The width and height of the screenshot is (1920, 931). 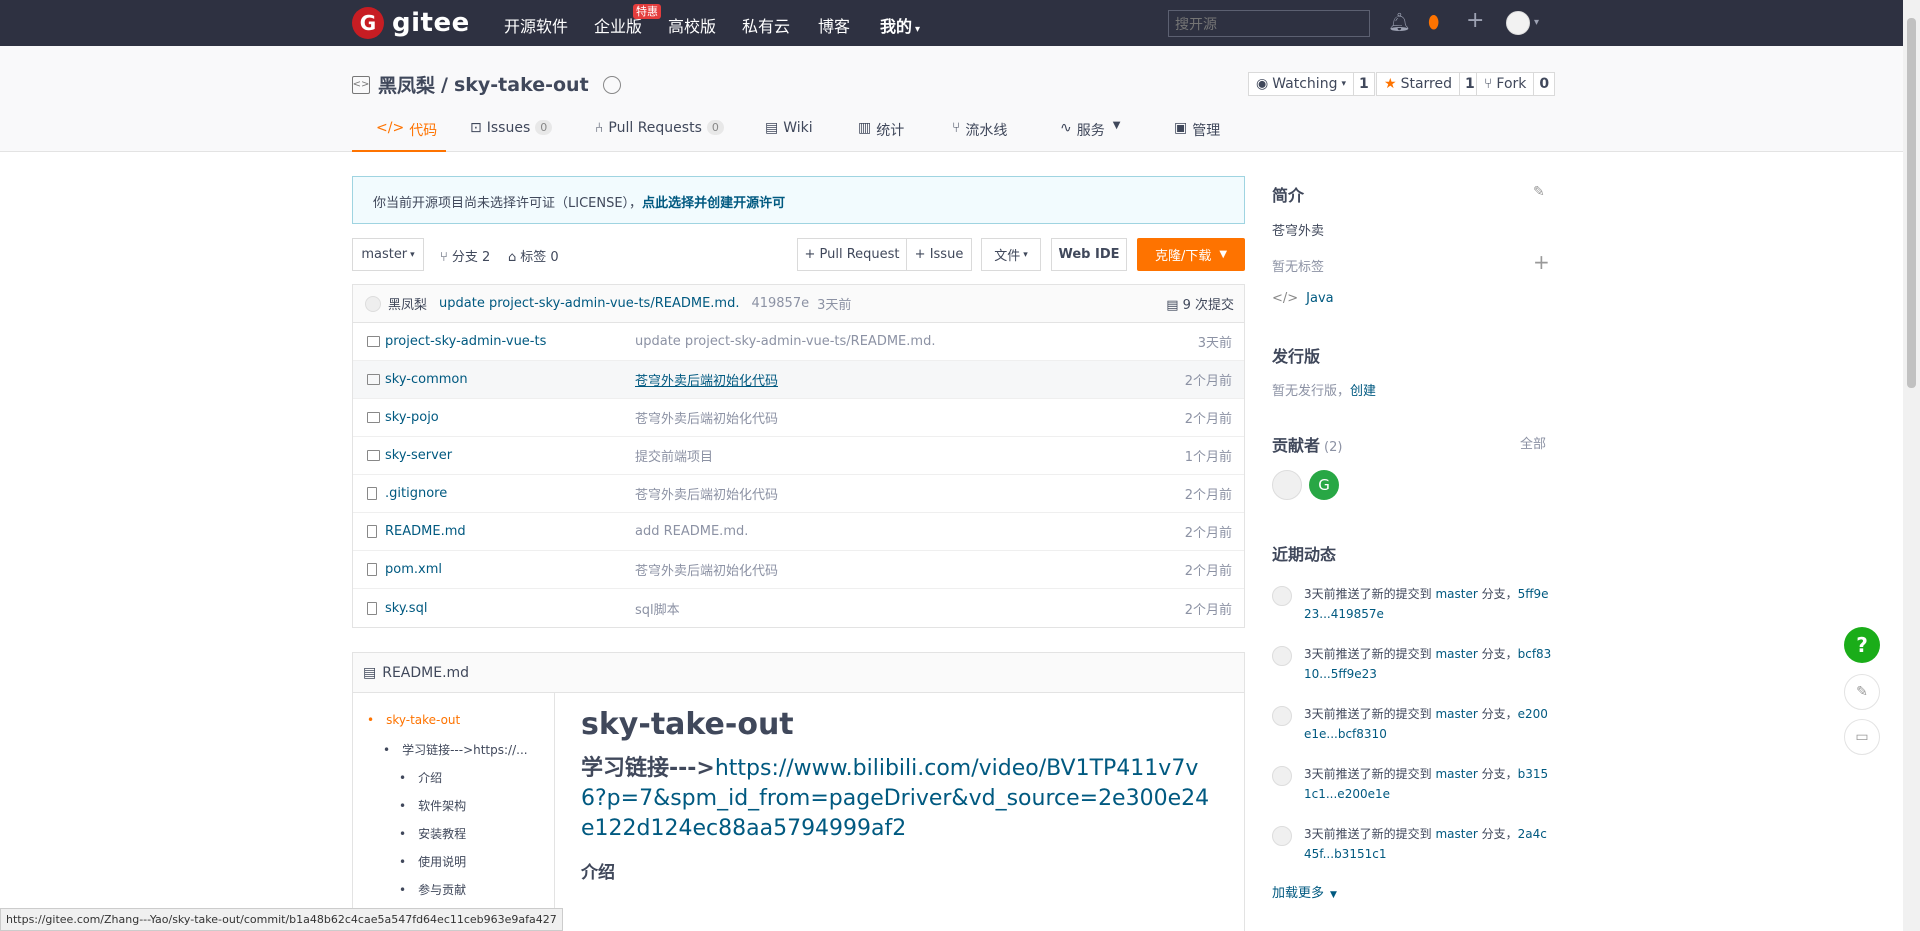 I want to click on file-name: project-sky-admin-vue-ts, so click(x=465, y=341).